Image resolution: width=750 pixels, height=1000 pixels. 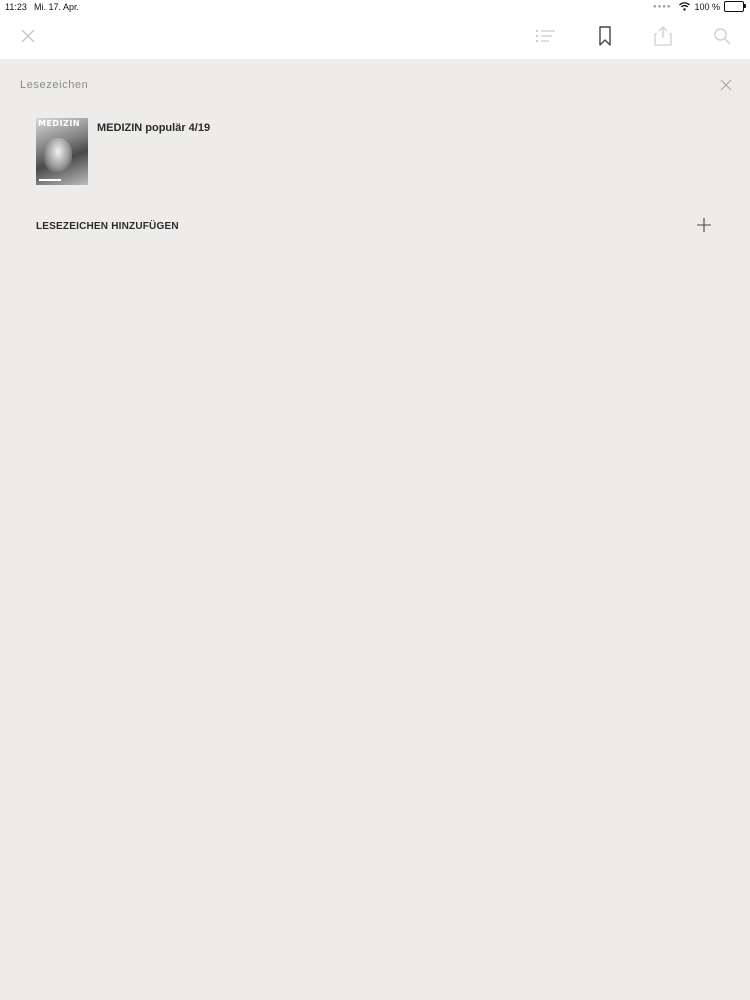 I want to click on plus-icon, so click(x=704, y=225).